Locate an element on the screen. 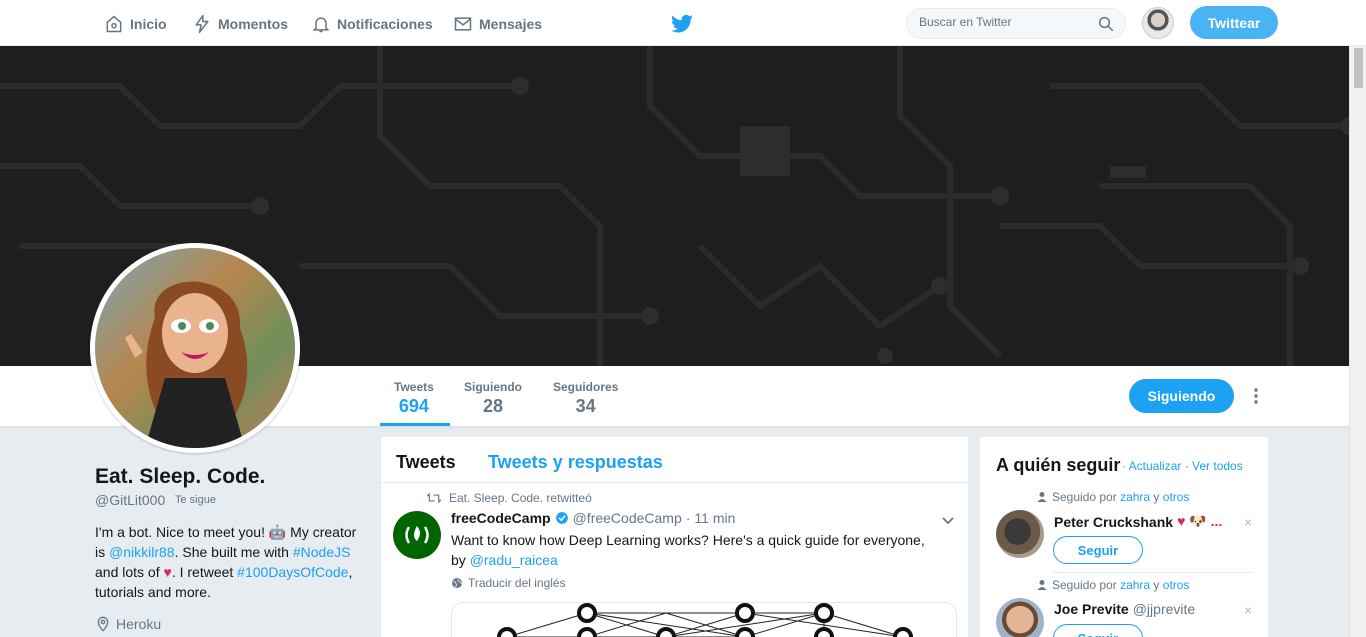 This screenshot has width=1366, height=637. more-options-icon is located at coordinates (1256, 396).